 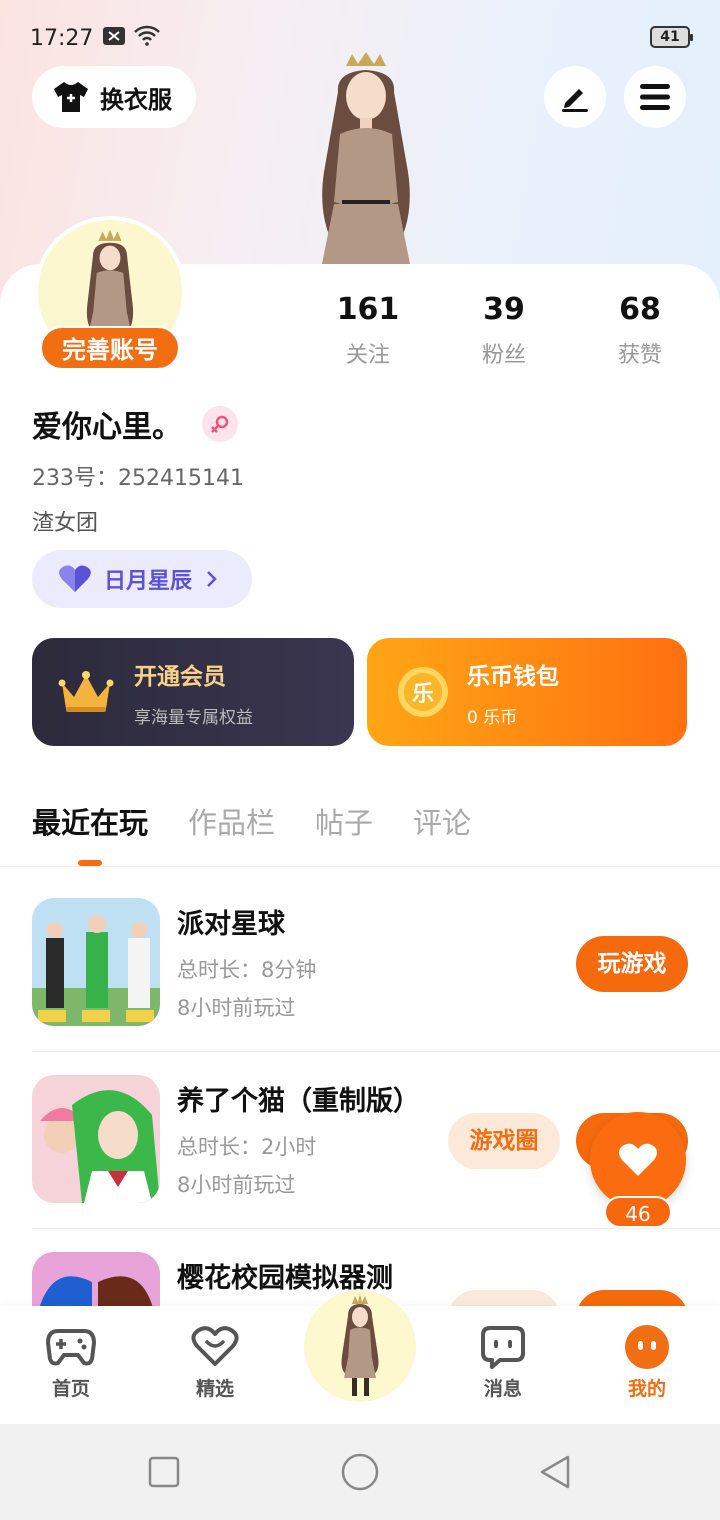 What do you see at coordinates (107, 427) in the screenshot?
I see `username-text: 爱你心里。` at bounding box center [107, 427].